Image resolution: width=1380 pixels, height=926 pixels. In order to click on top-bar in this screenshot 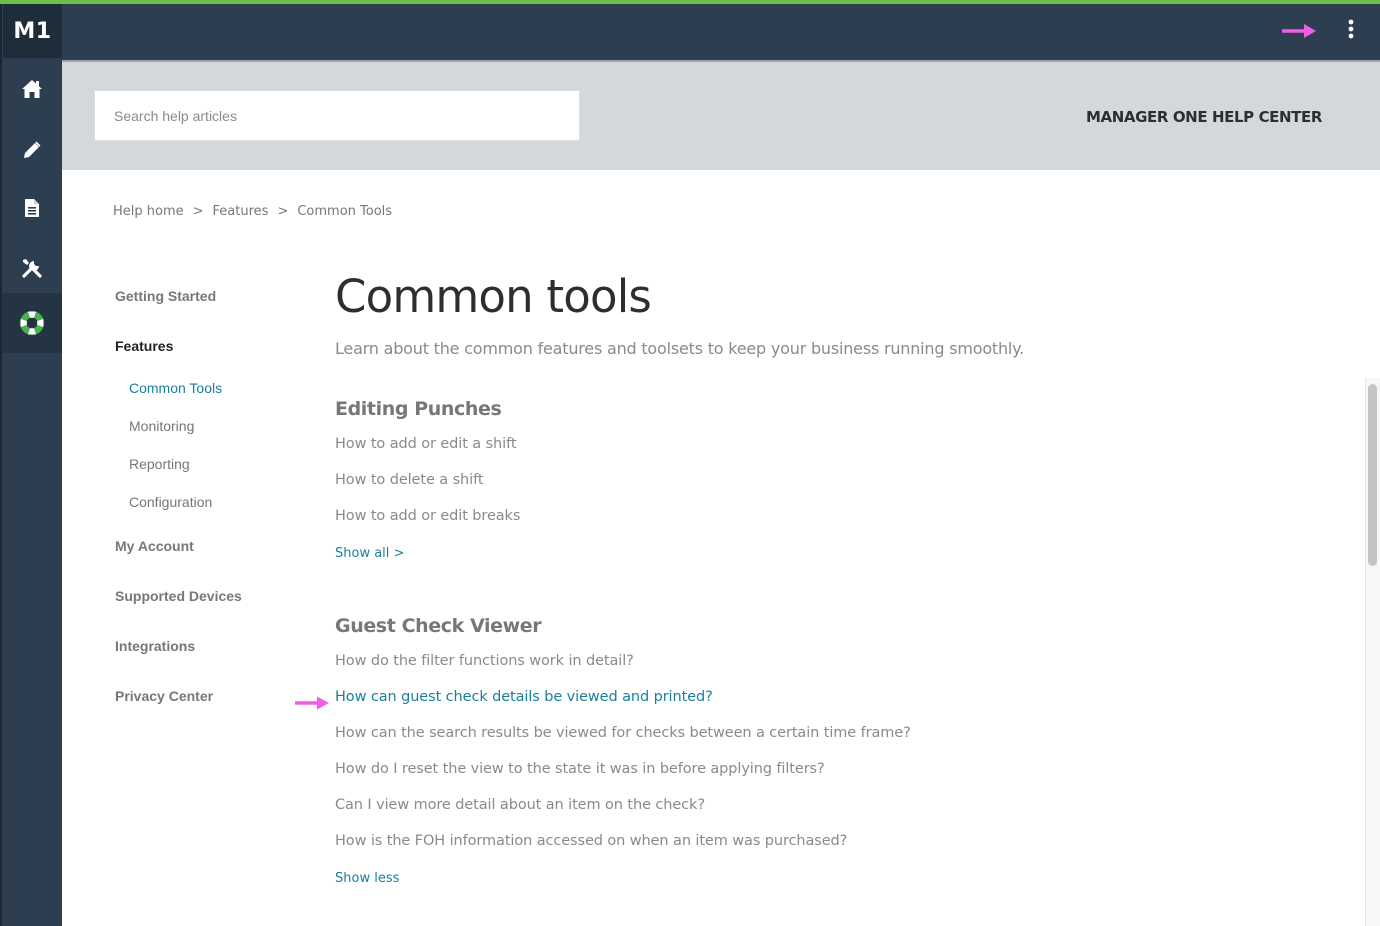, I will do `click(721, 32)`.